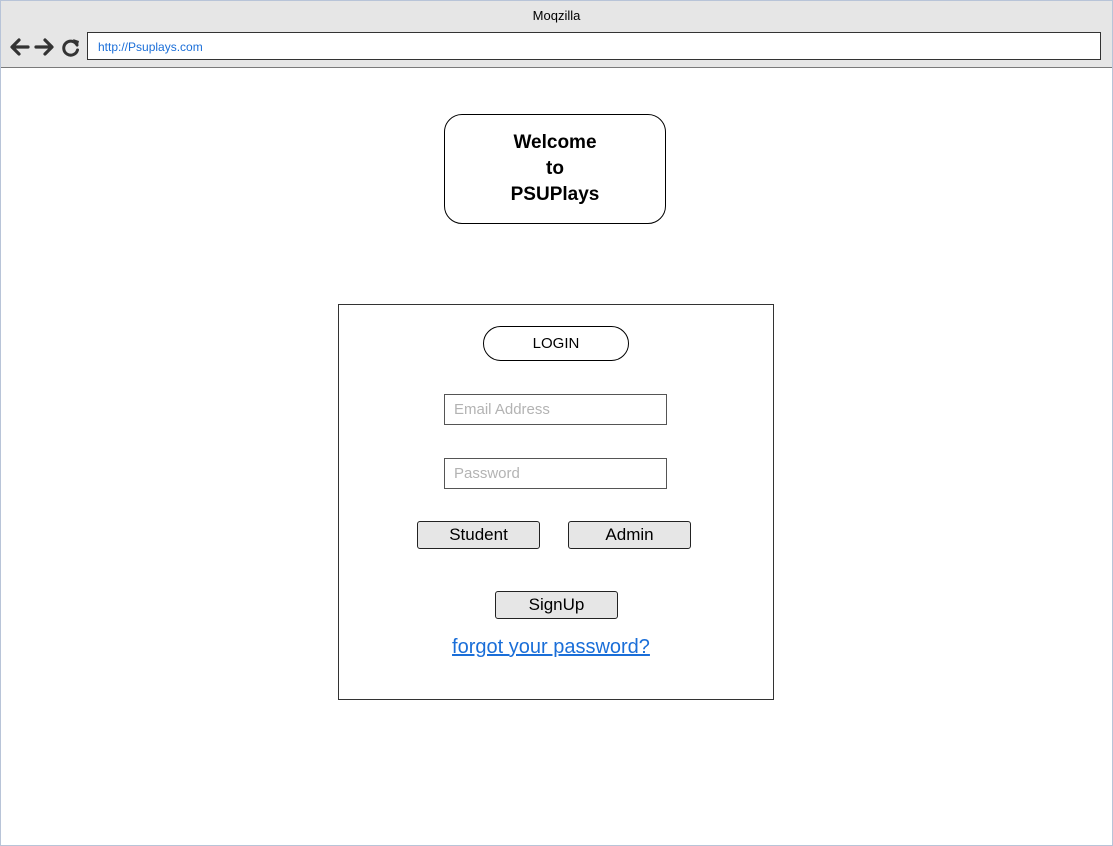 The image size is (1113, 846). What do you see at coordinates (556, 343) in the screenshot?
I see `login-heading: LOGIN` at bounding box center [556, 343].